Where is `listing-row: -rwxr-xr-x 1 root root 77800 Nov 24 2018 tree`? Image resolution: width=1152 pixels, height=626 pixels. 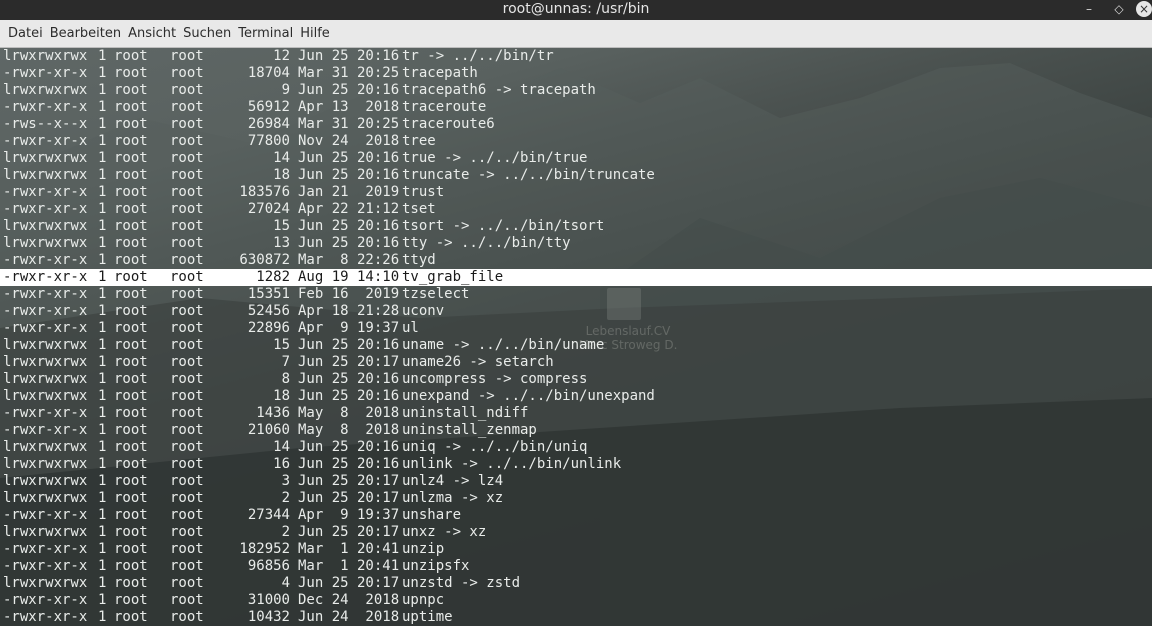 listing-row: -rwxr-xr-x 1 root root 77800 Nov 24 2018 tree is located at coordinates (576, 141).